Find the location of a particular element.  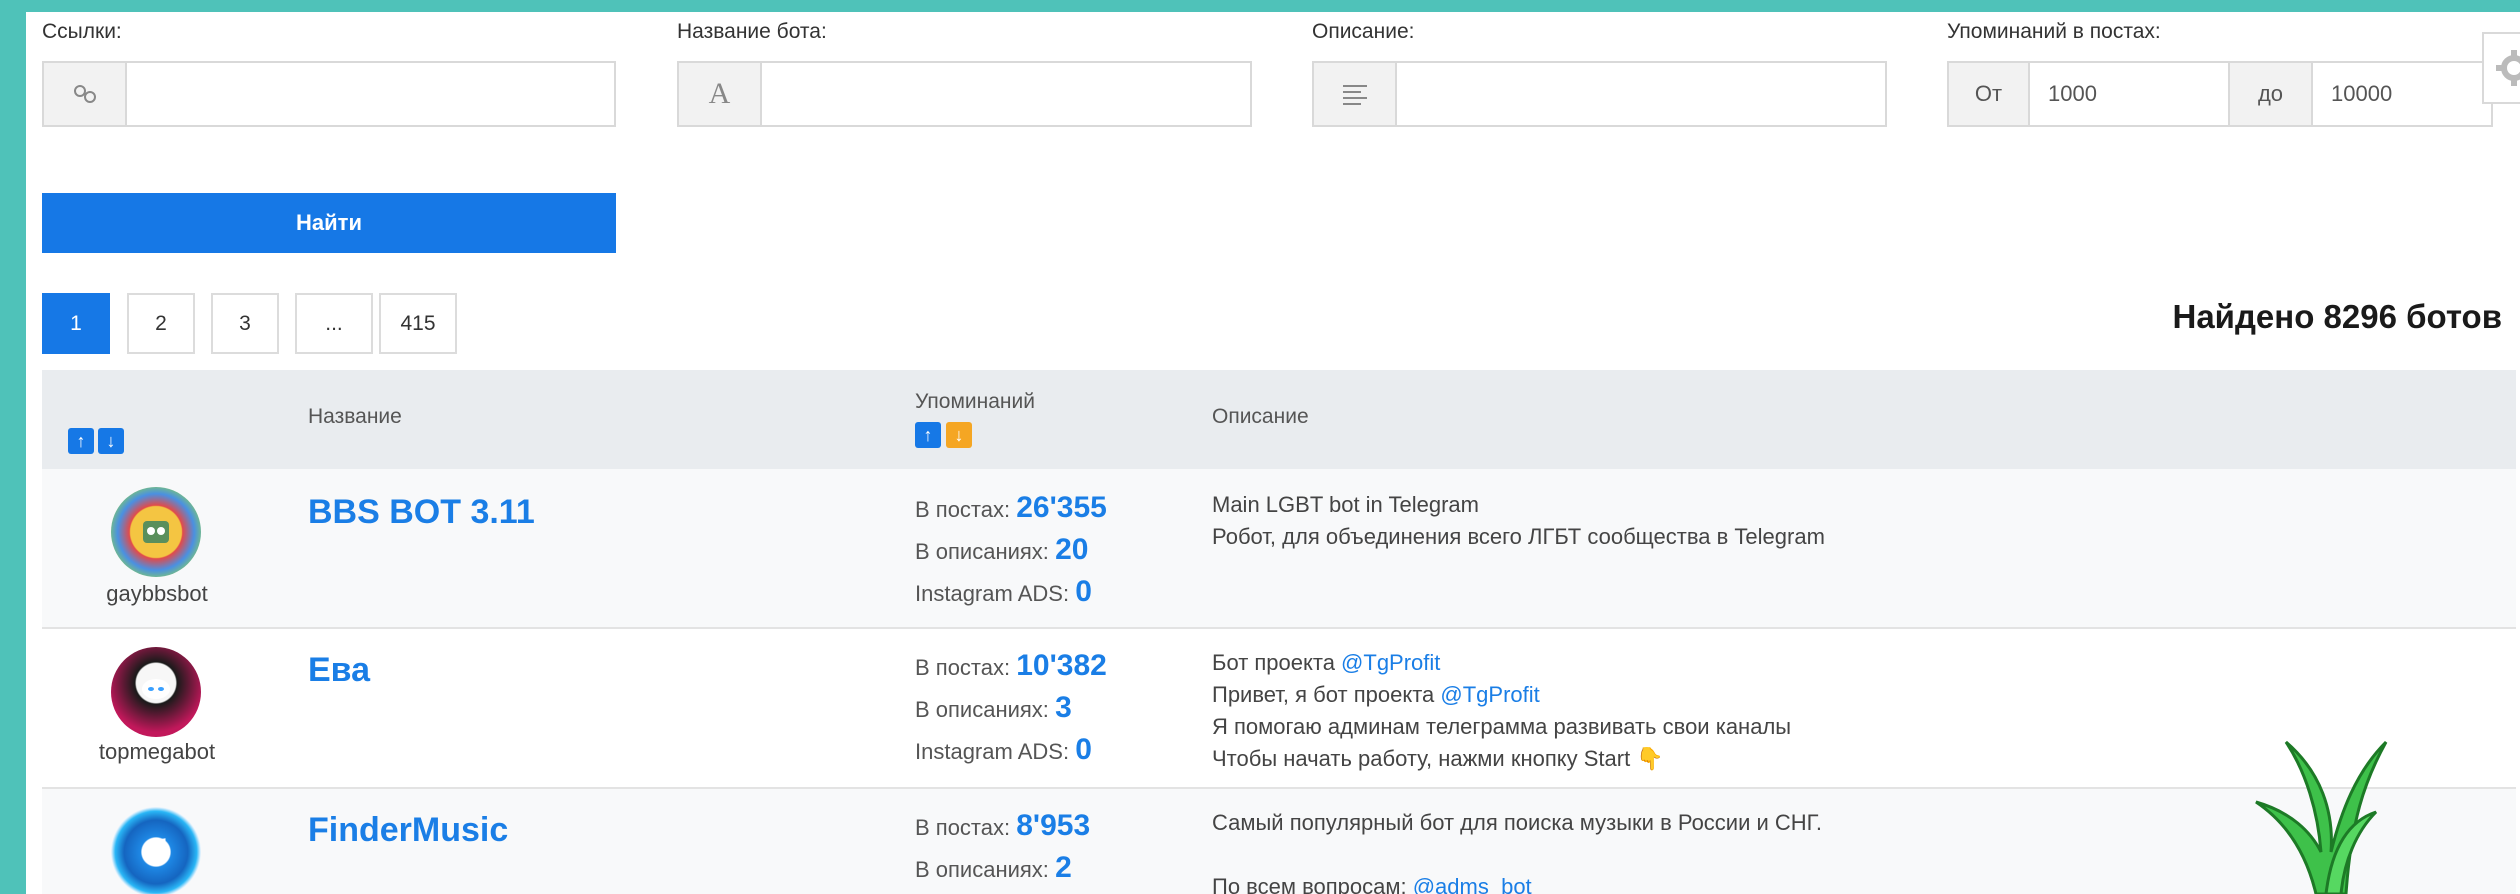

bot-name-link: Ева is located at coordinates (339, 670).